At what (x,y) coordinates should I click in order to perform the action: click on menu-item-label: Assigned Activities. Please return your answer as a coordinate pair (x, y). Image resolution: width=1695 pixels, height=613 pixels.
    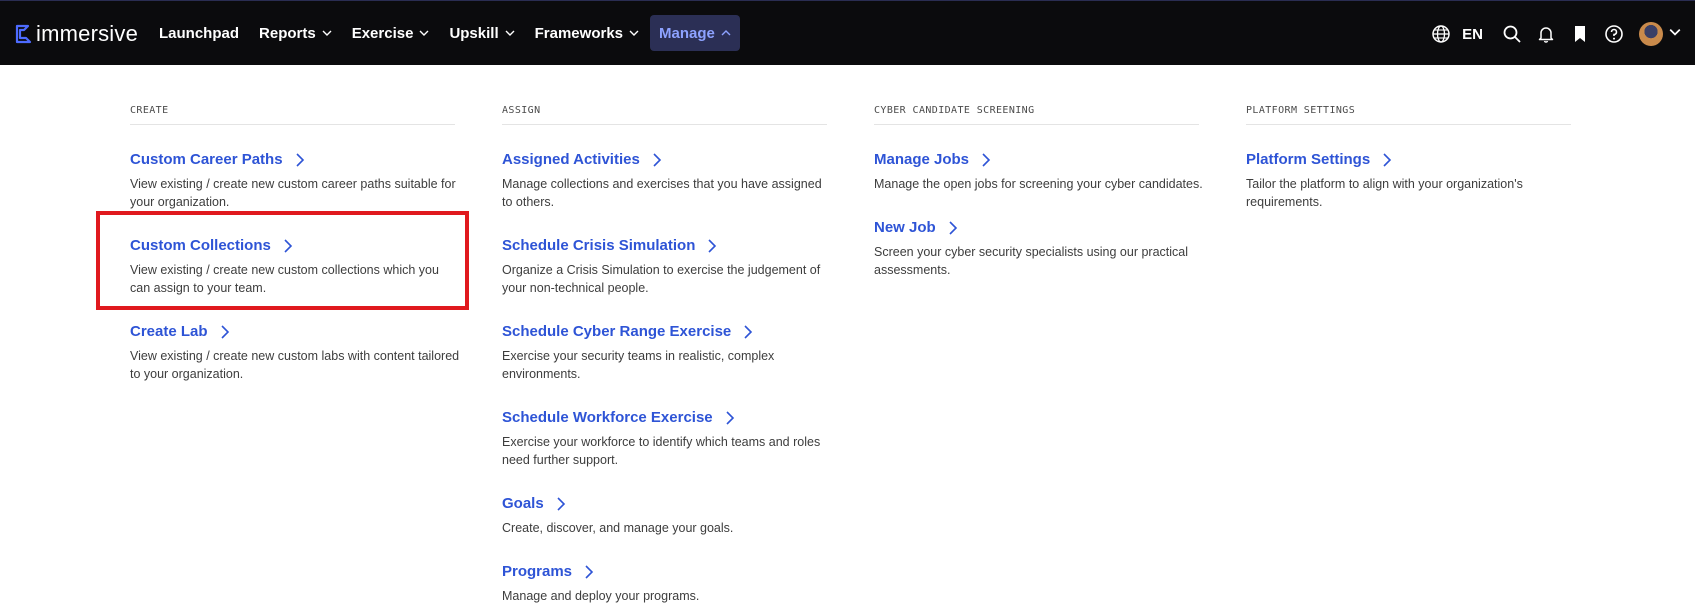
    Looking at the image, I should click on (571, 159).